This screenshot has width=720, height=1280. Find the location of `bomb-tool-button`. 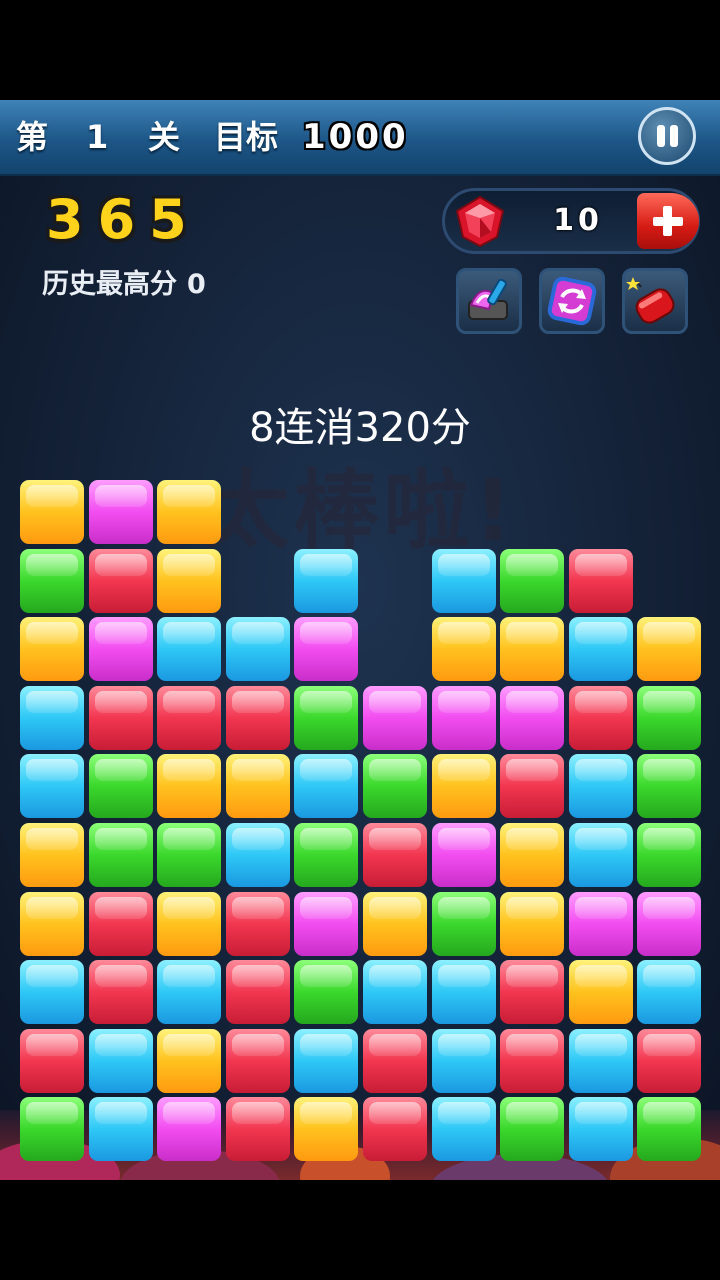

bomb-tool-button is located at coordinates (655, 301).